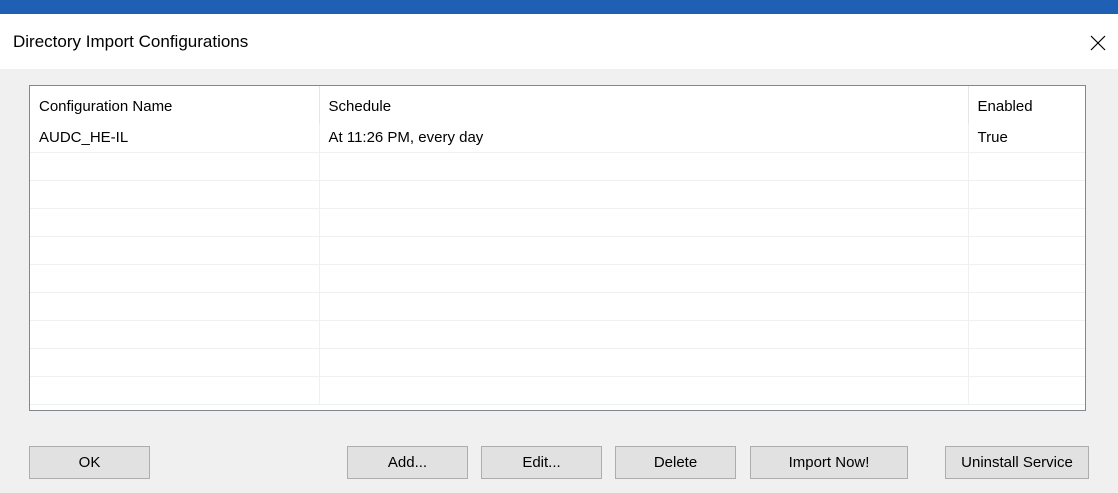 The width and height of the screenshot is (1118, 493). I want to click on window-title: Directory Import Configurations, so click(131, 41).